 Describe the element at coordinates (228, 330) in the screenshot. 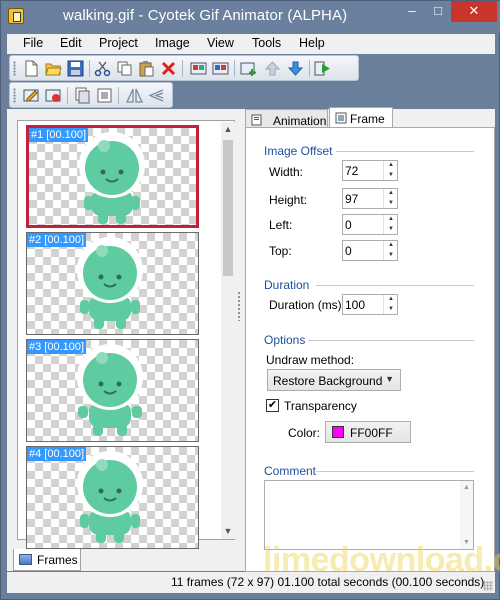

I see `frames-scrollbar: ▲ ▼` at that location.